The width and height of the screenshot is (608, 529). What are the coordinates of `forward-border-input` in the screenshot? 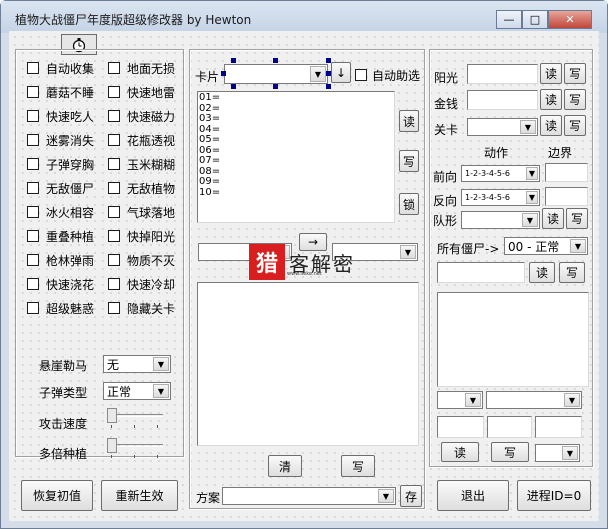 It's located at (566, 172).